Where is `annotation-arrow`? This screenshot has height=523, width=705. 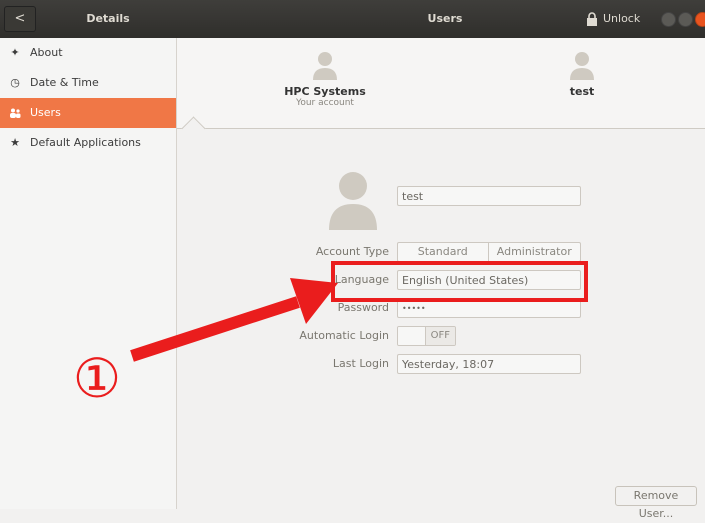
annotation-arrow is located at coordinates (234, 320).